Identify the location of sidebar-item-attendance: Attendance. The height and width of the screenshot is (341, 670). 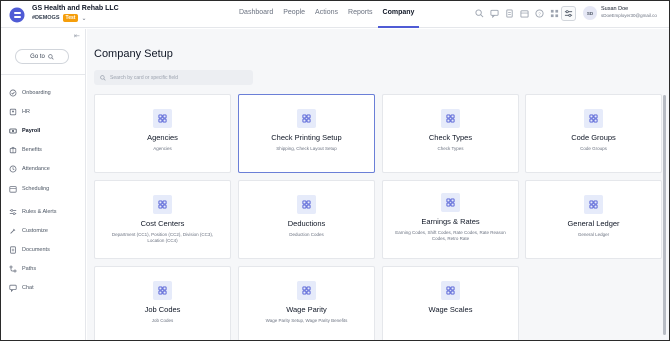
(45, 169).